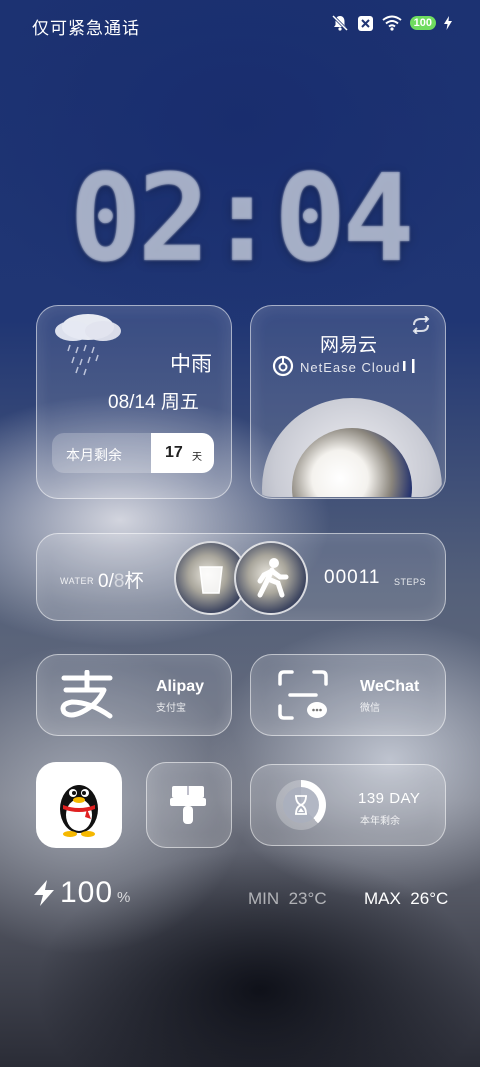 This screenshot has height=1067, width=480. I want to click on status-carrier-text: 仅可紧急通话, so click(86, 28).